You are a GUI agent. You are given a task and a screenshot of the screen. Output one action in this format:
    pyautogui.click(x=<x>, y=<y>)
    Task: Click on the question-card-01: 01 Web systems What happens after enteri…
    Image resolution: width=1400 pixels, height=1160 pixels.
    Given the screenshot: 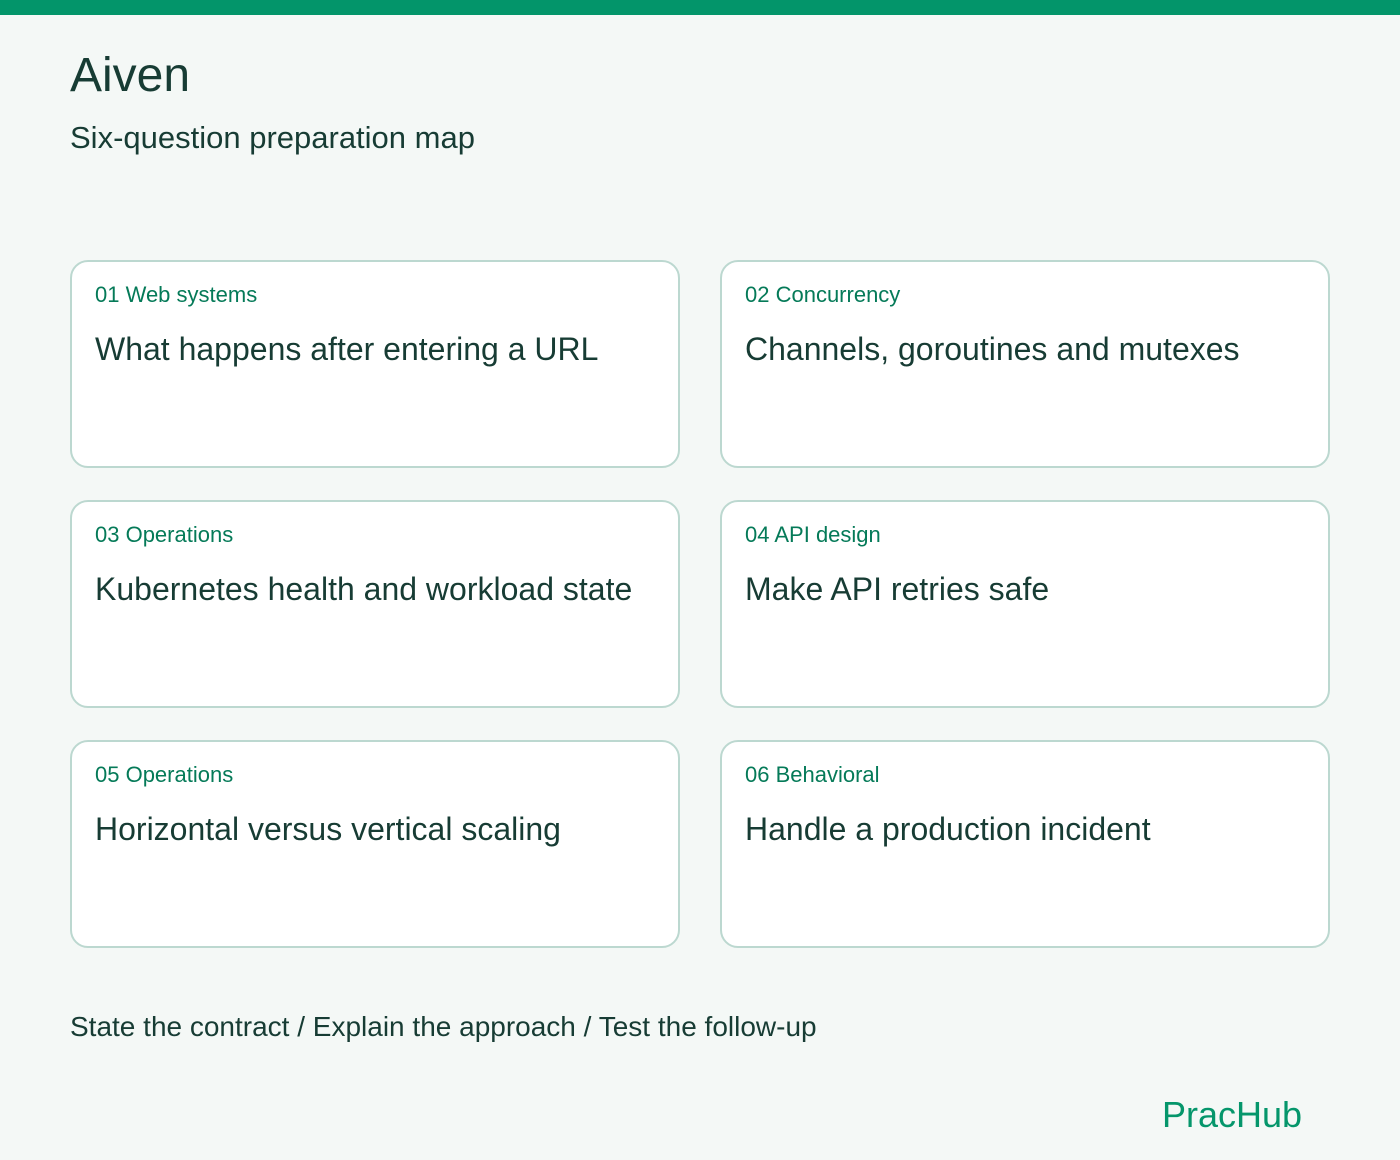 What is the action you would take?
    pyautogui.click(x=375, y=364)
    